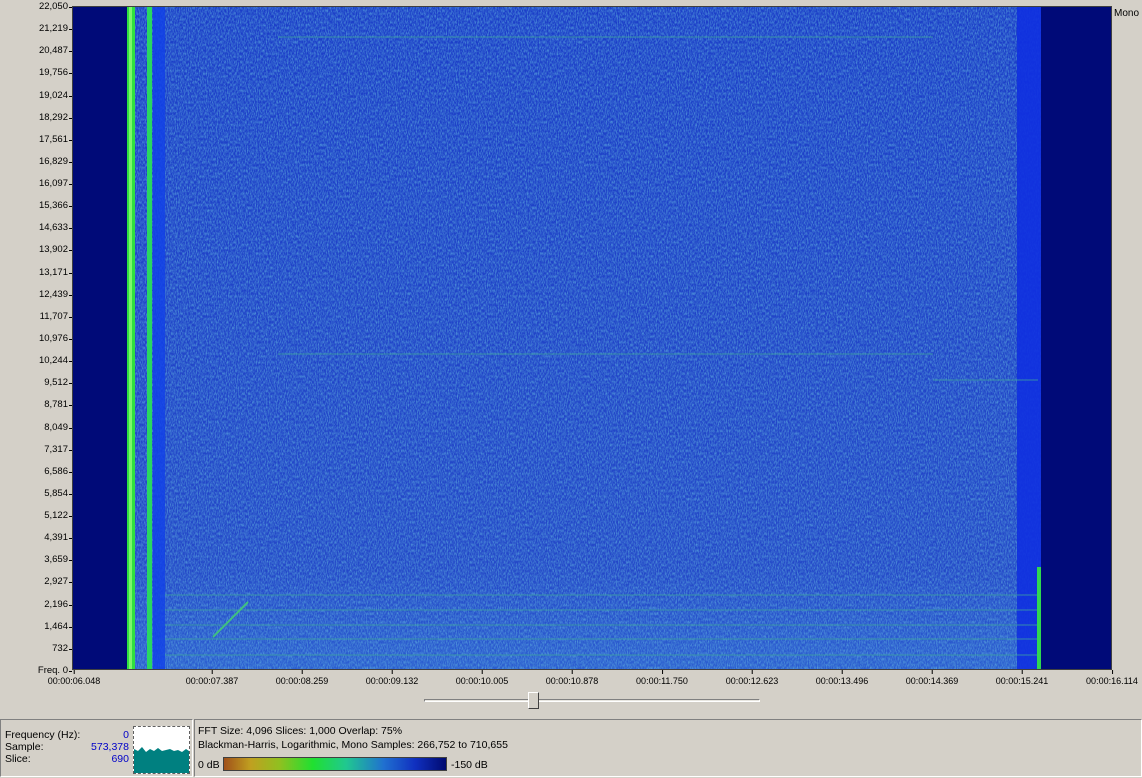  I want to click on y-tick-label: 13,902, so click(55, 250).